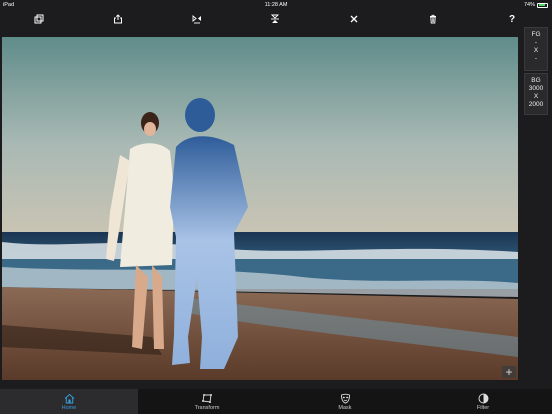  What do you see at coordinates (542, 5) in the screenshot?
I see `battery-icon` at bounding box center [542, 5].